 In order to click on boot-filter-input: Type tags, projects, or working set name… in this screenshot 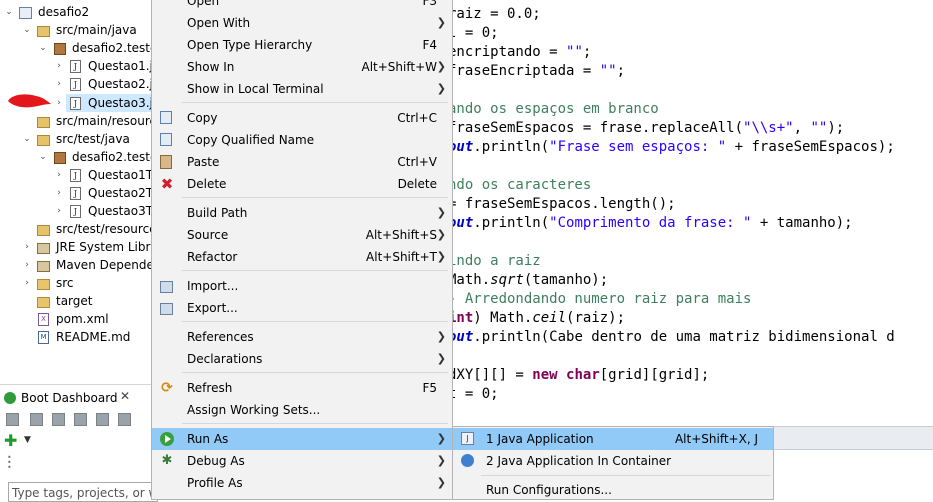, I will do `click(83, 492)`.